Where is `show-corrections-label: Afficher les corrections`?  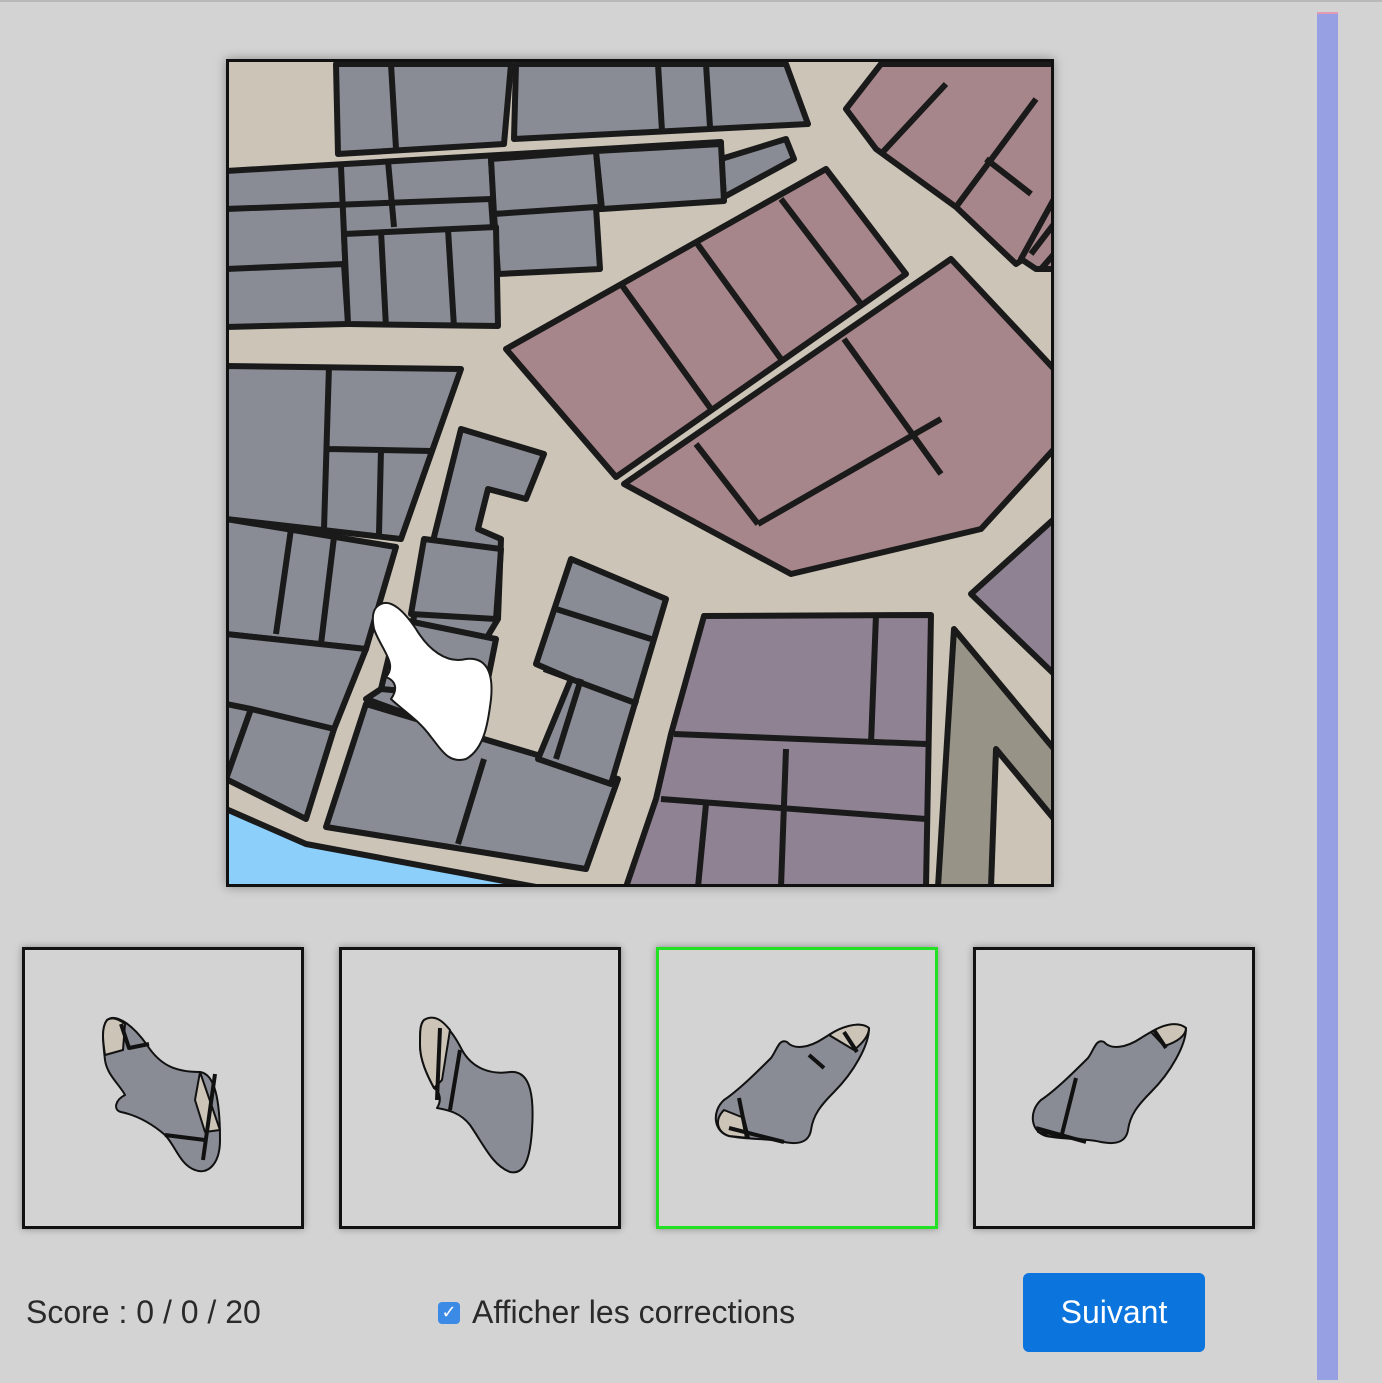 show-corrections-label: Afficher les corrections is located at coordinates (634, 1312).